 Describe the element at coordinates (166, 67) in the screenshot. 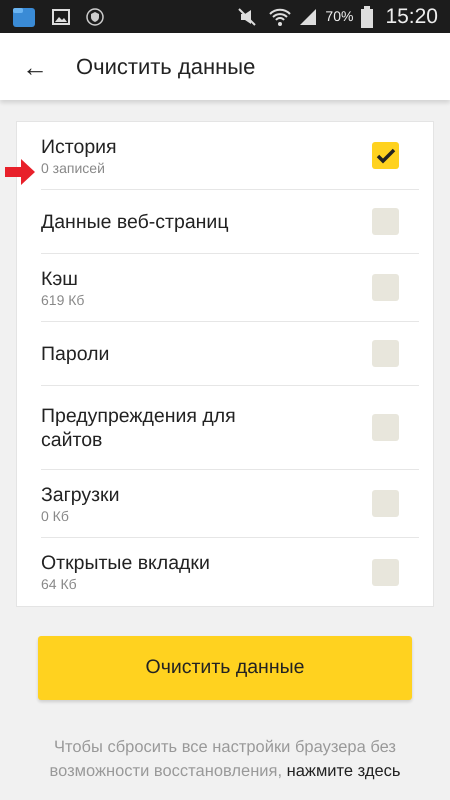

I see `screen-title: Очистить данные` at that location.